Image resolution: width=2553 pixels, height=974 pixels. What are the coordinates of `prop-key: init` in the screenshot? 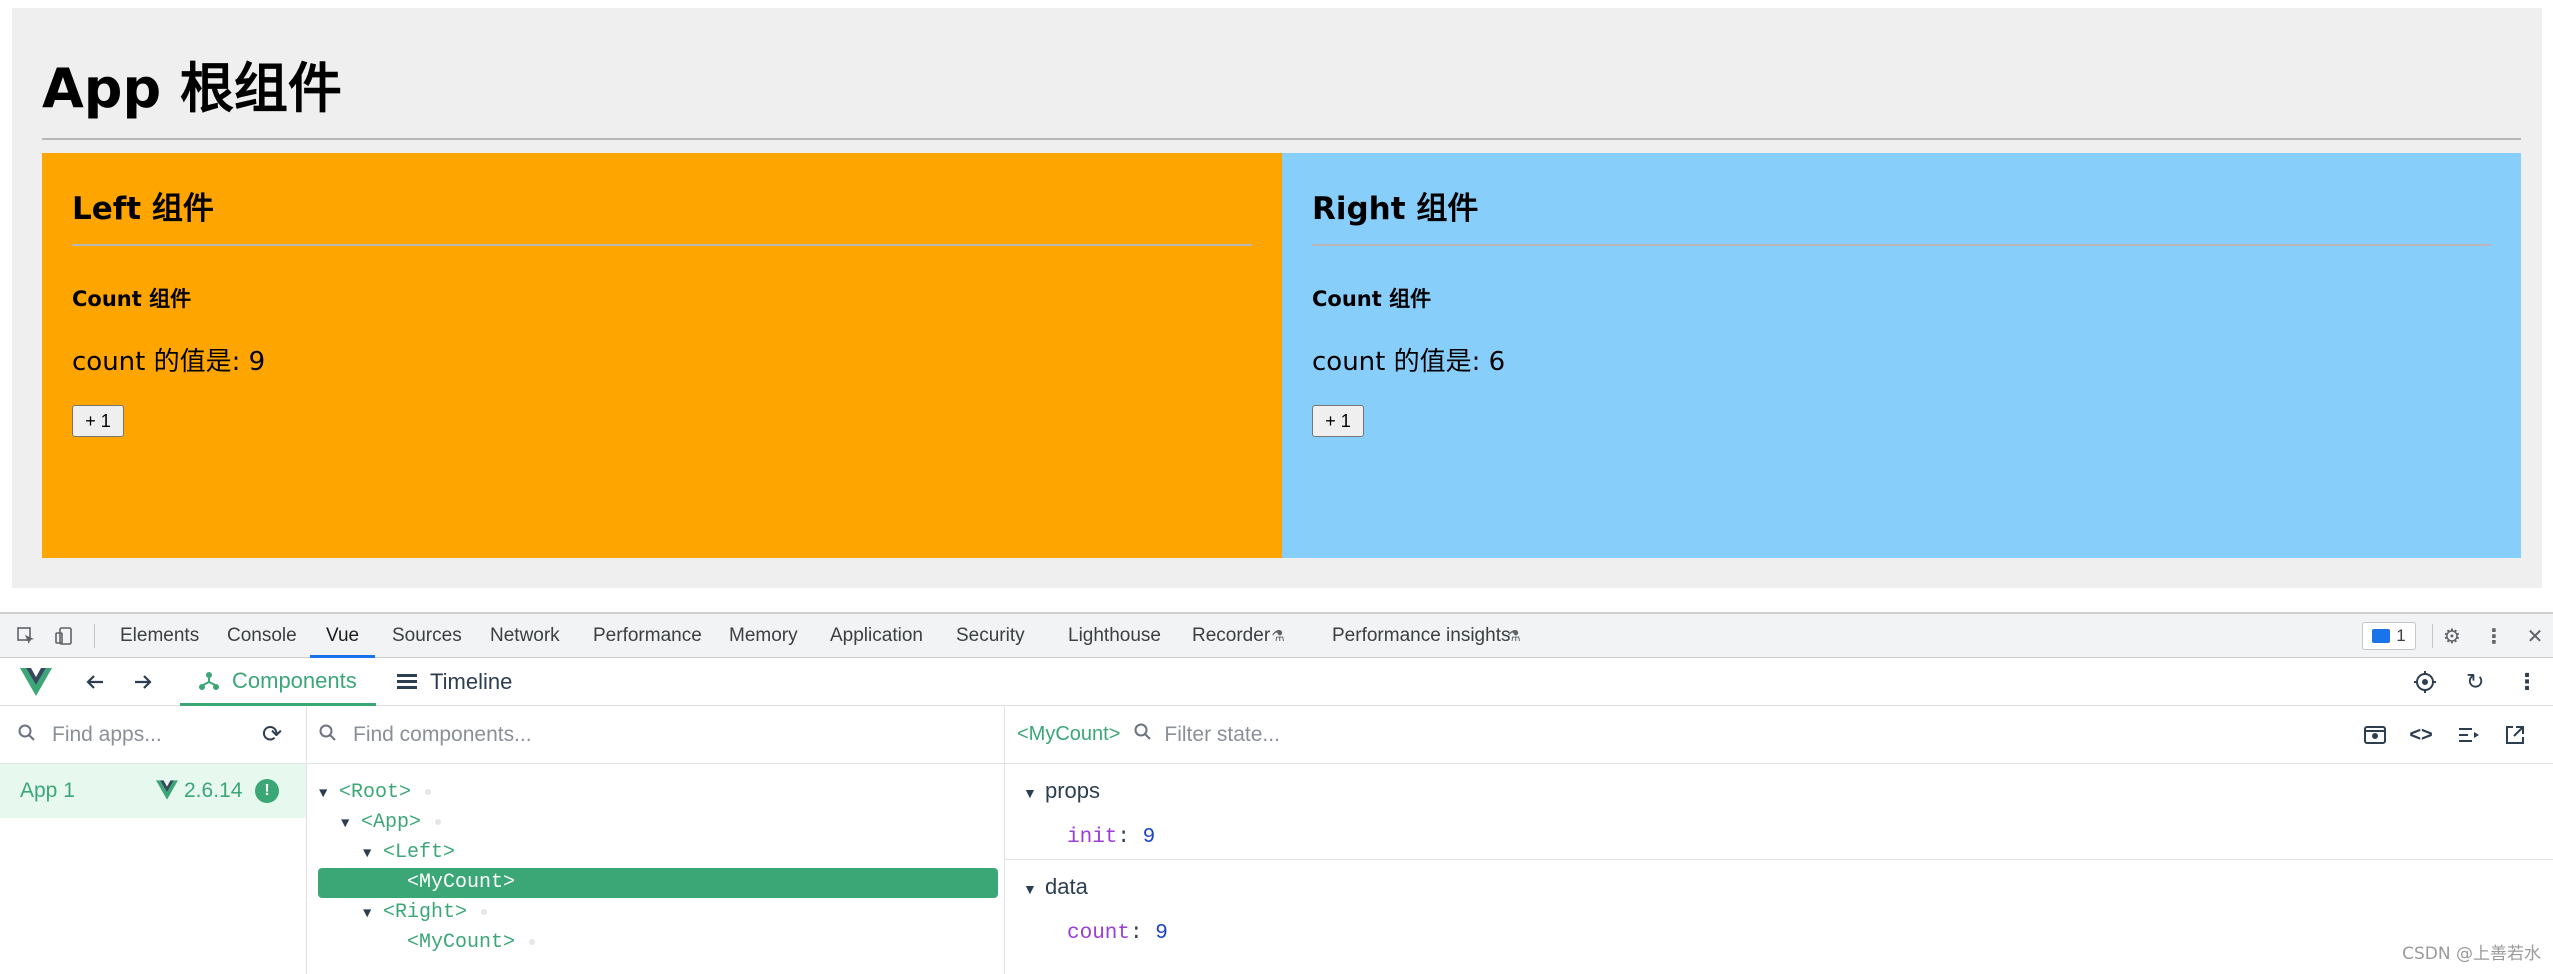 It's located at (1092, 837).